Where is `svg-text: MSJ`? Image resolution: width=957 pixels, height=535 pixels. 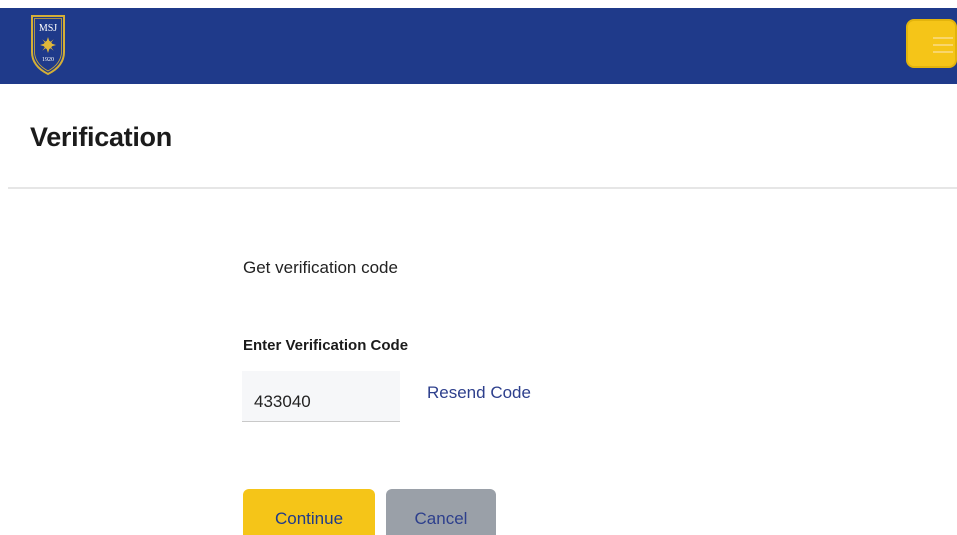
svg-text: MSJ is located at coordinates (48, 28).